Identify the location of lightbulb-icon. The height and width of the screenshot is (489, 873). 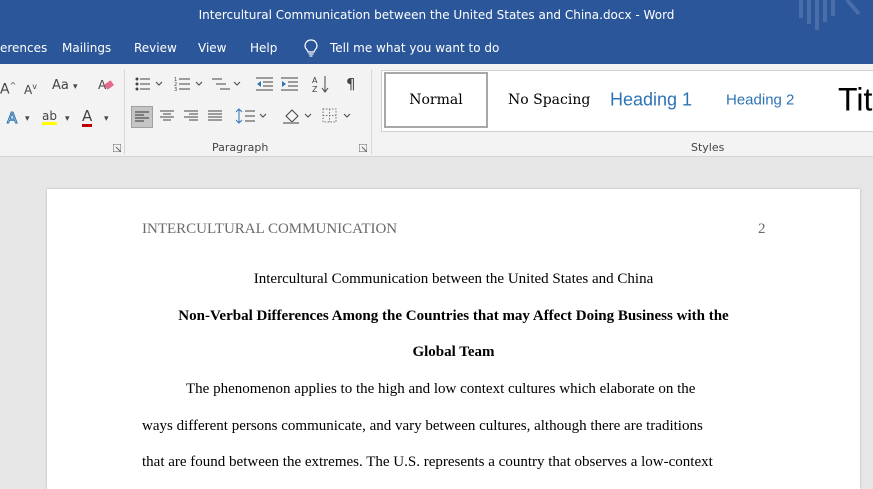
(311, 48).